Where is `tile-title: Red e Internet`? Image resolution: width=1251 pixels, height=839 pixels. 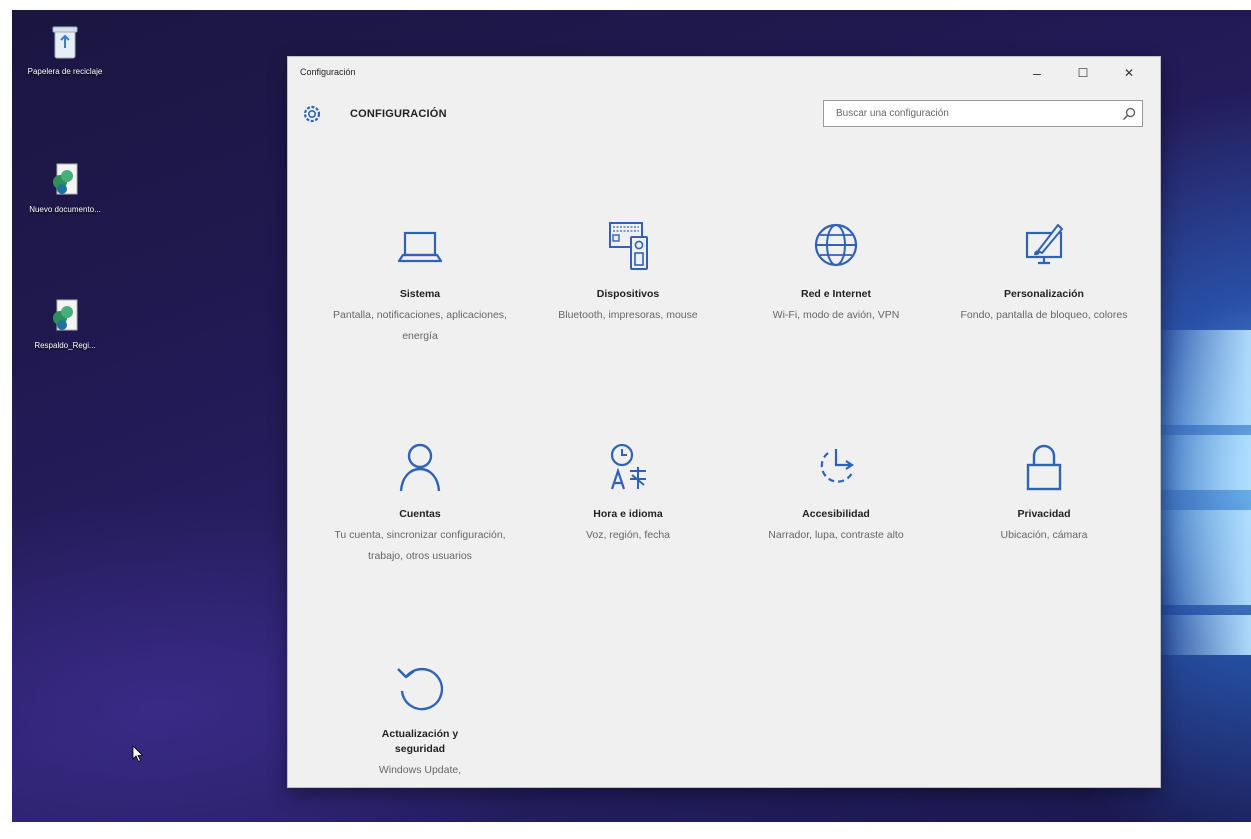
tile-title: Red e Internet is located at coordinates (835, 294).